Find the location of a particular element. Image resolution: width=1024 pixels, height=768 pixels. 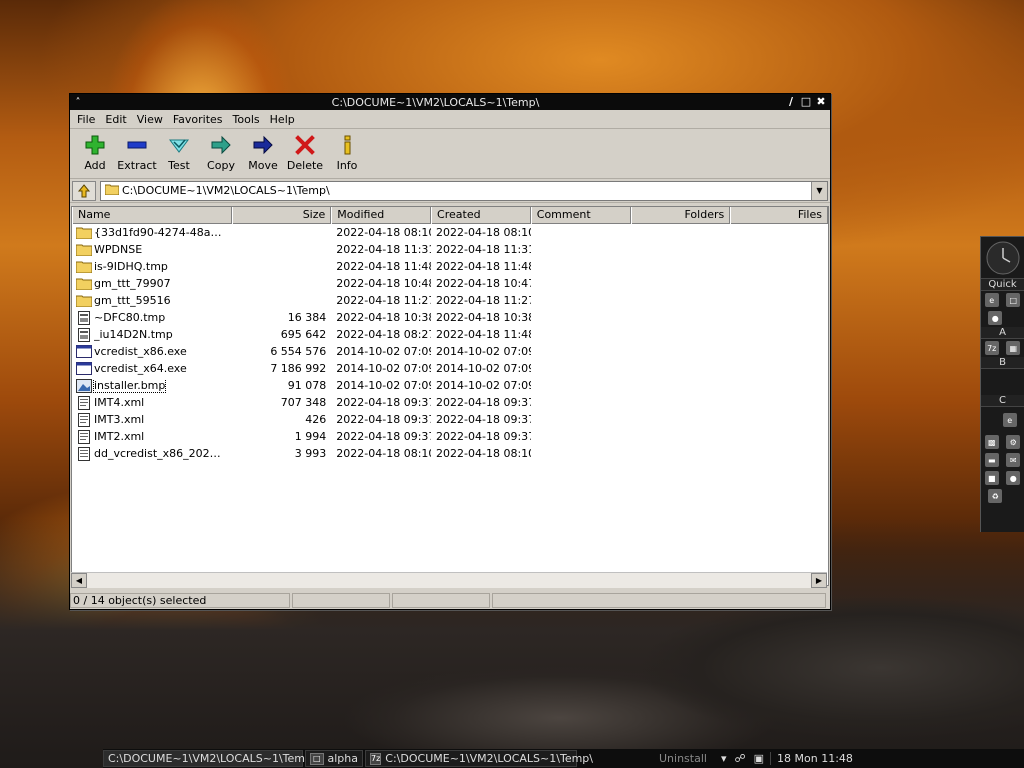

status-selection: 0 / 14 object(s) selected is located at coordinates (180, 600).